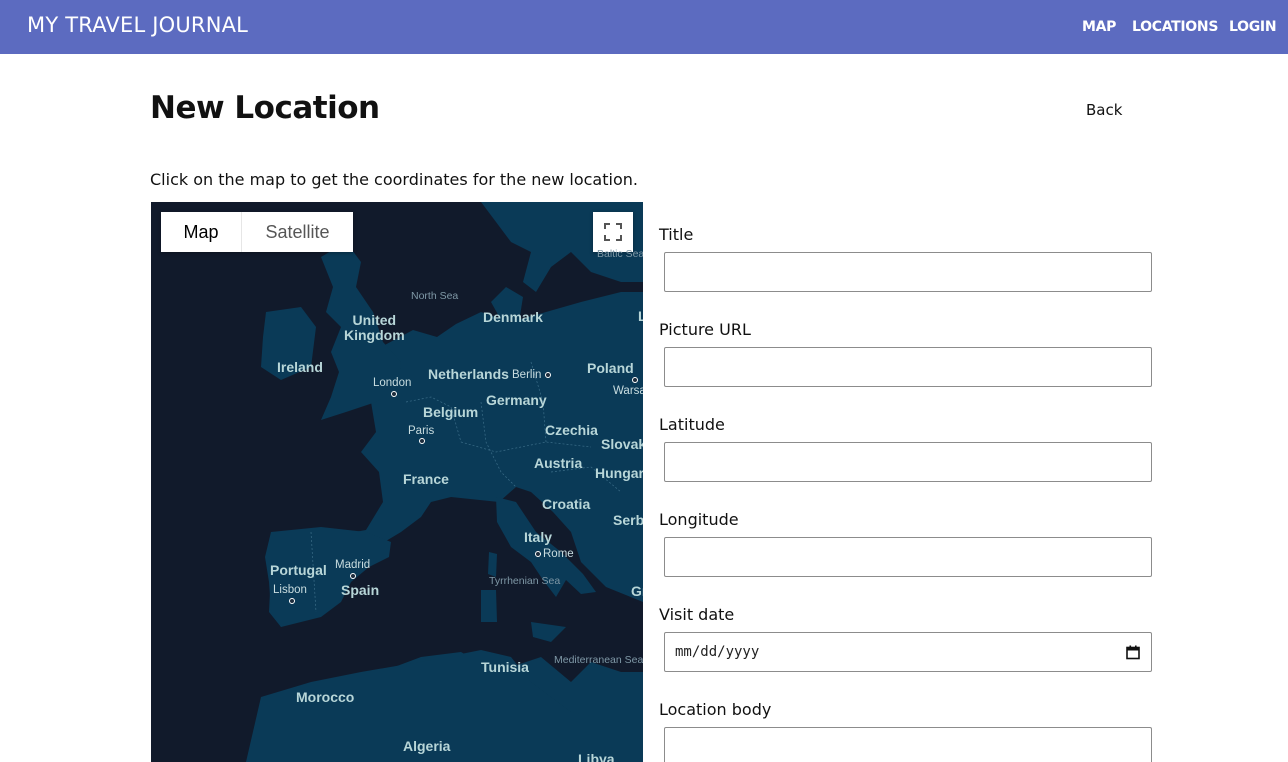  Describe the element at coordinates (1104, 110) in the screenshot. I see `back-link: Back` at that location.